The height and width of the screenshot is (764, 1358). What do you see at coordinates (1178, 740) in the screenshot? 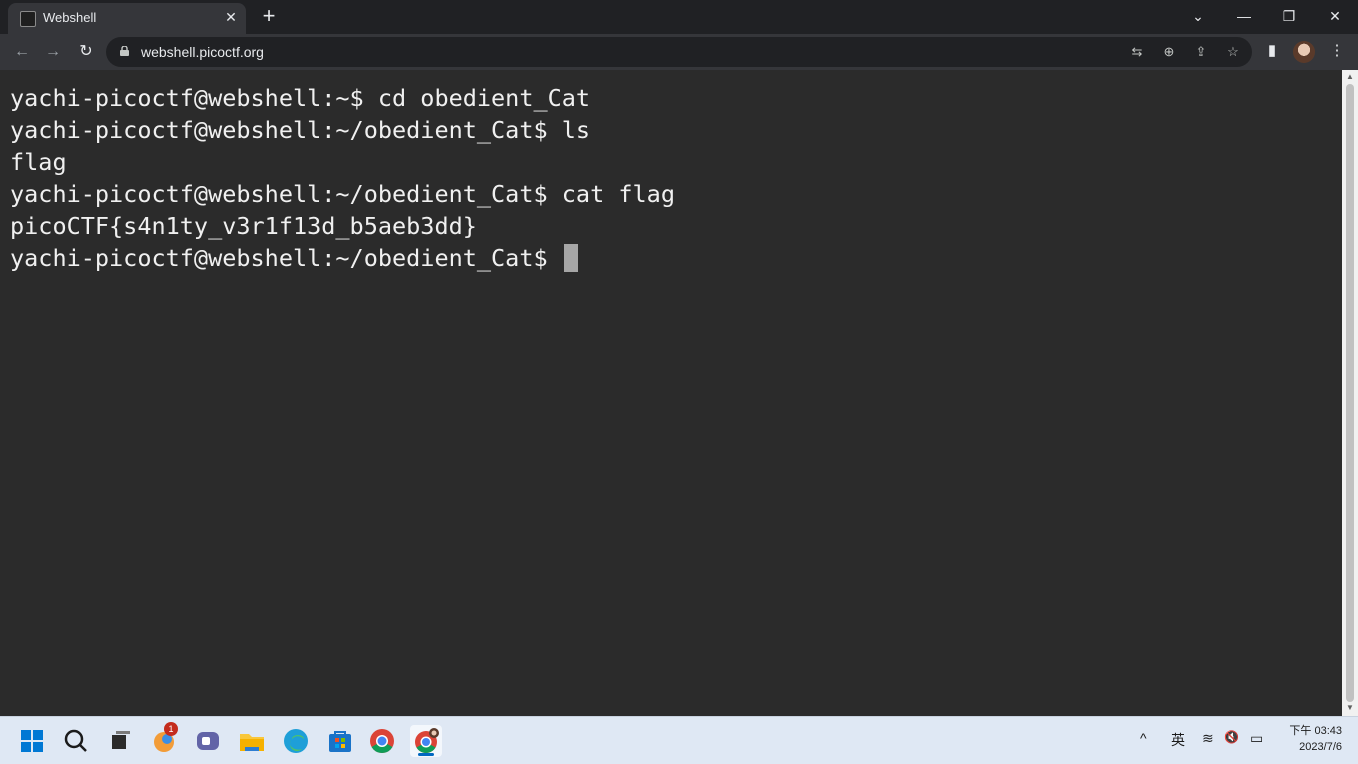
I see `input-method-indicator: 英` at bounding box center [1178, 740].